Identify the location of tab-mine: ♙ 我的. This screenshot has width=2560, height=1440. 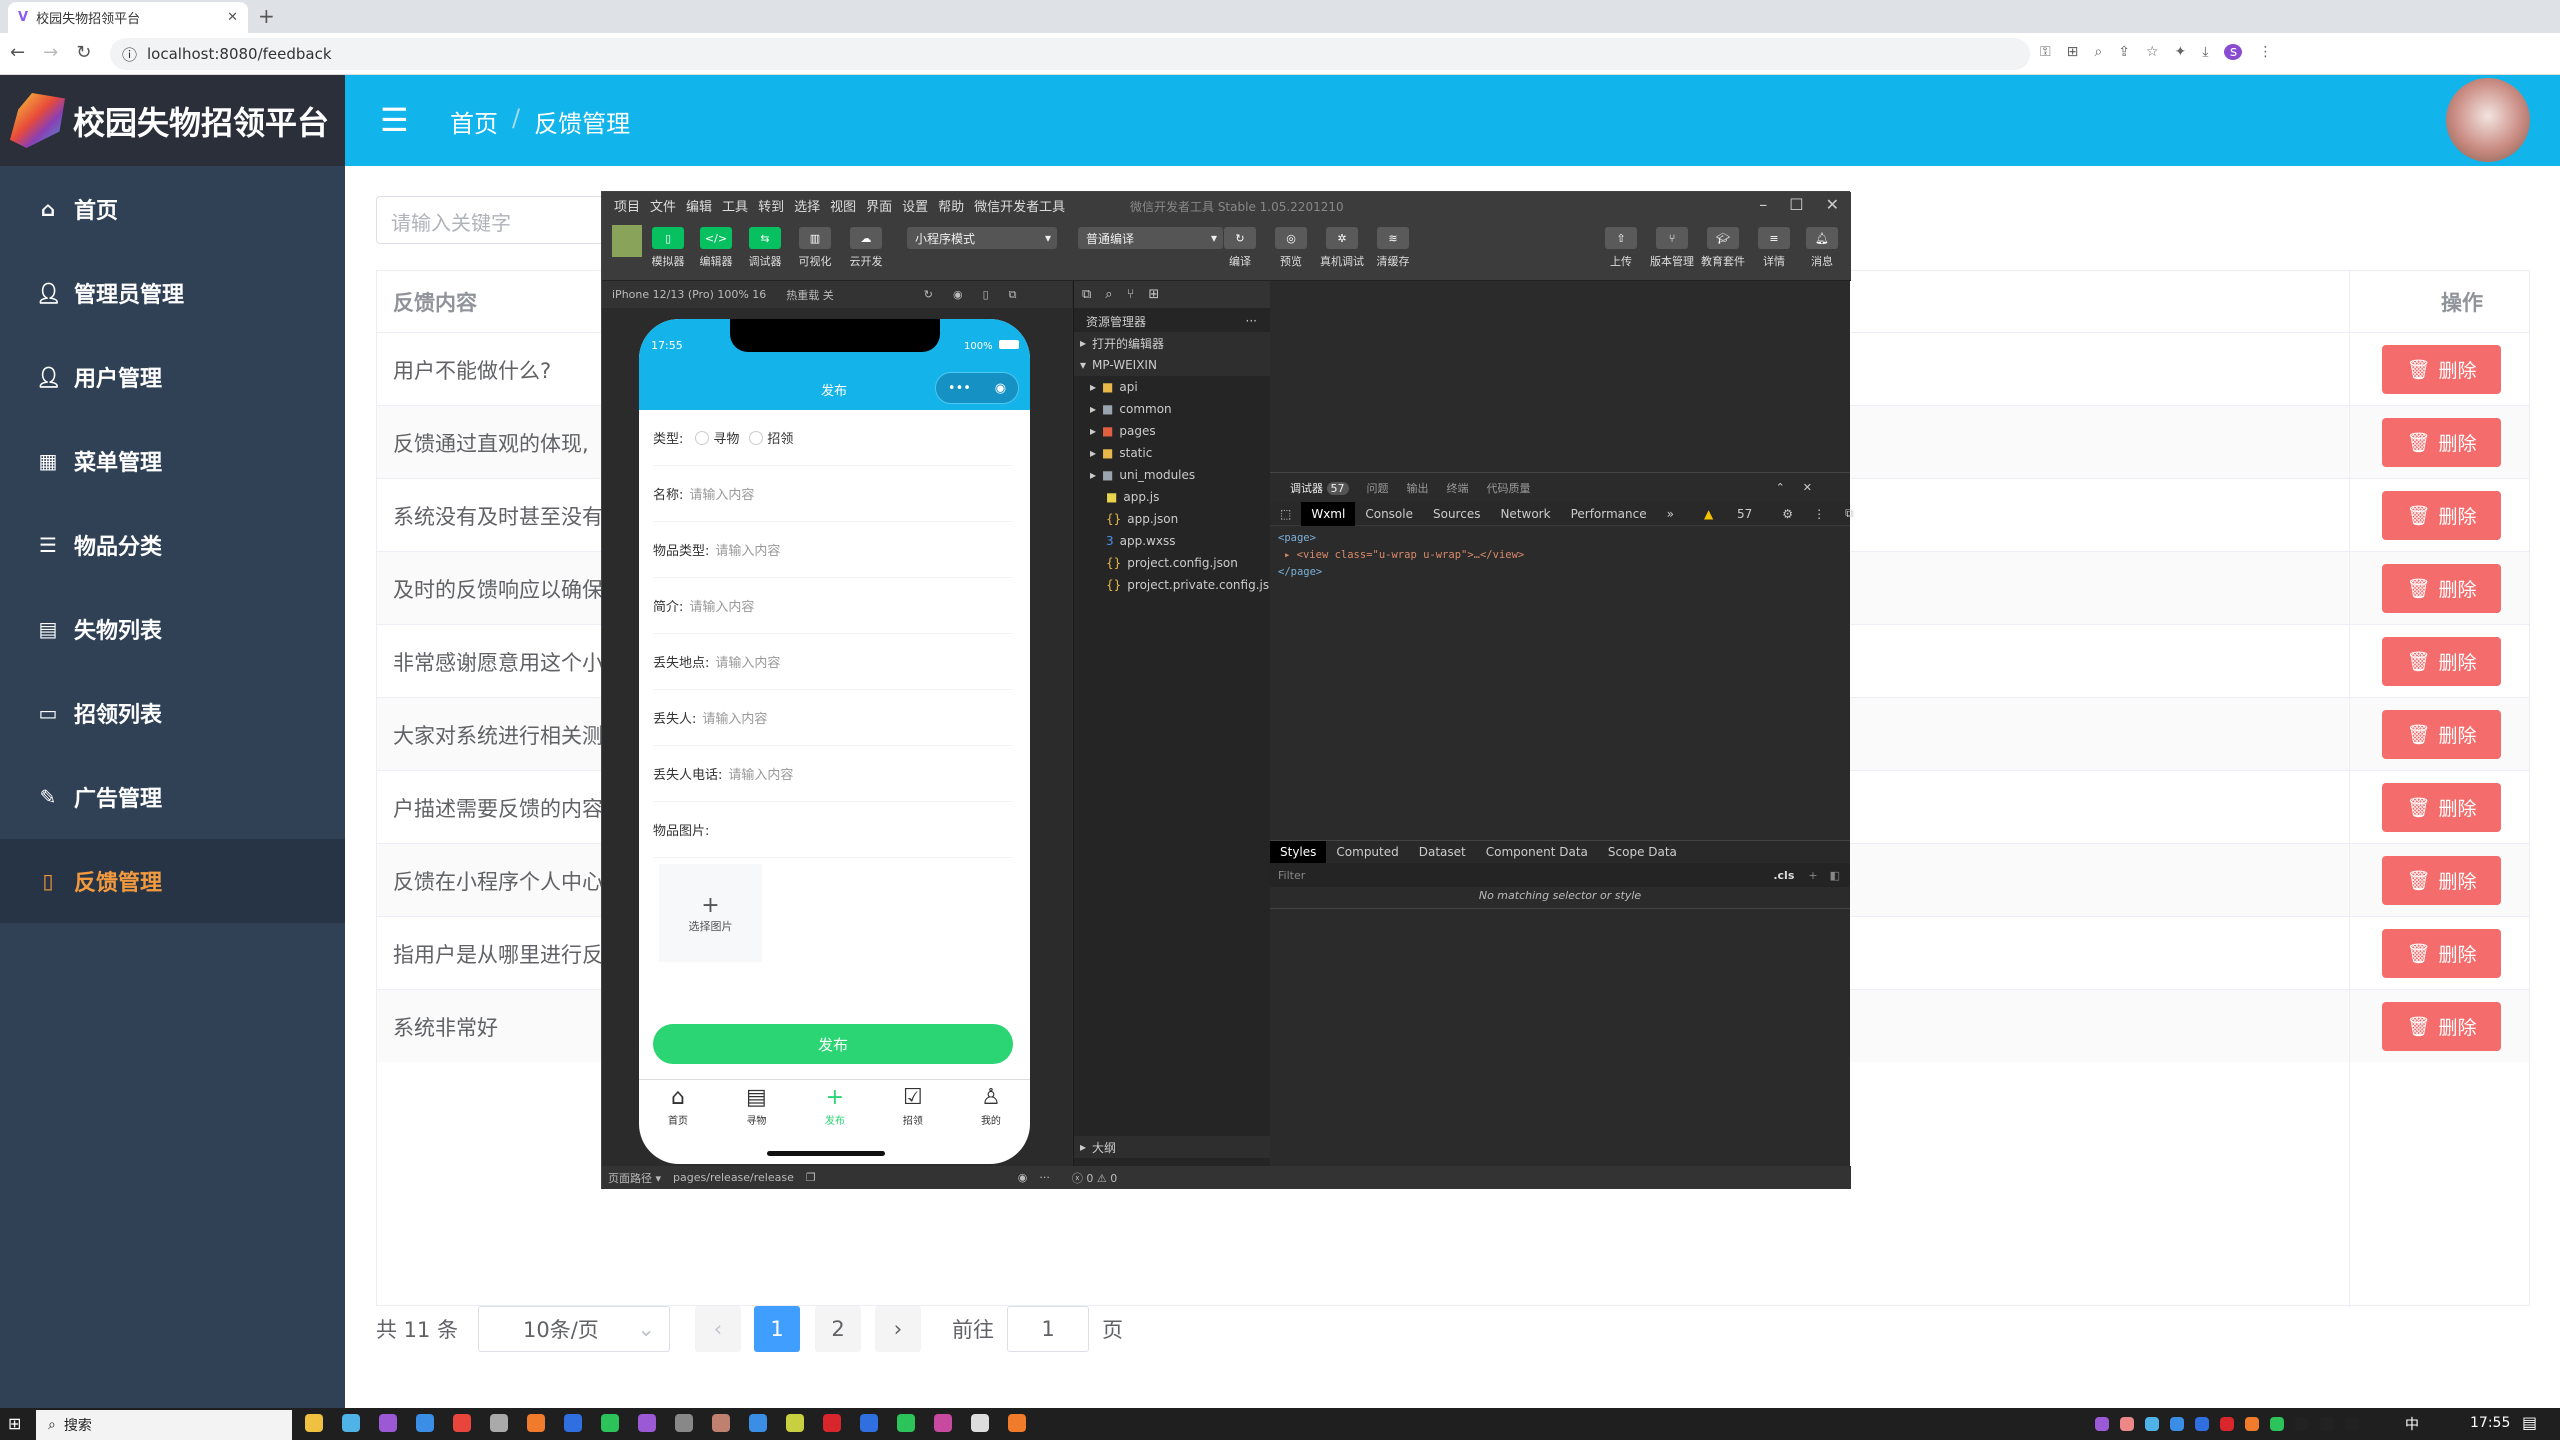
(991, 1109).